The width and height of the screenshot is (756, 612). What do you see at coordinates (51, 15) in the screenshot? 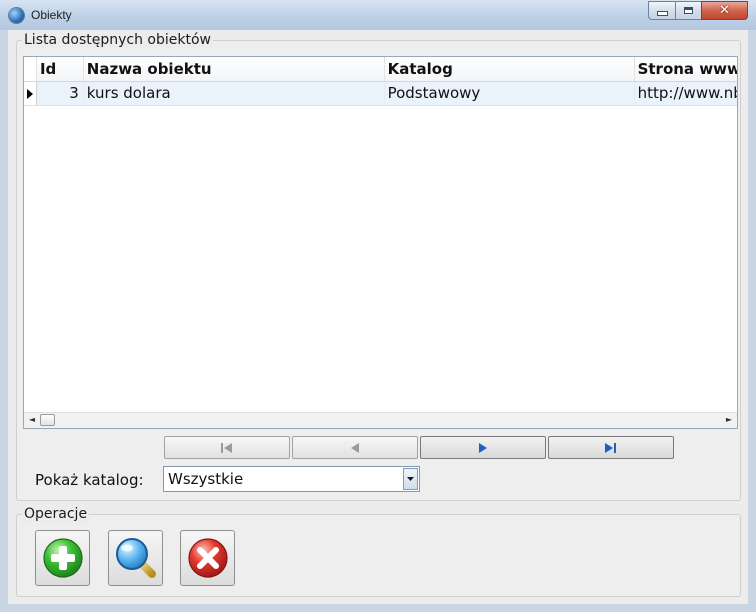
I see `window-title: Obiekty` at bounding box center [51, 15].